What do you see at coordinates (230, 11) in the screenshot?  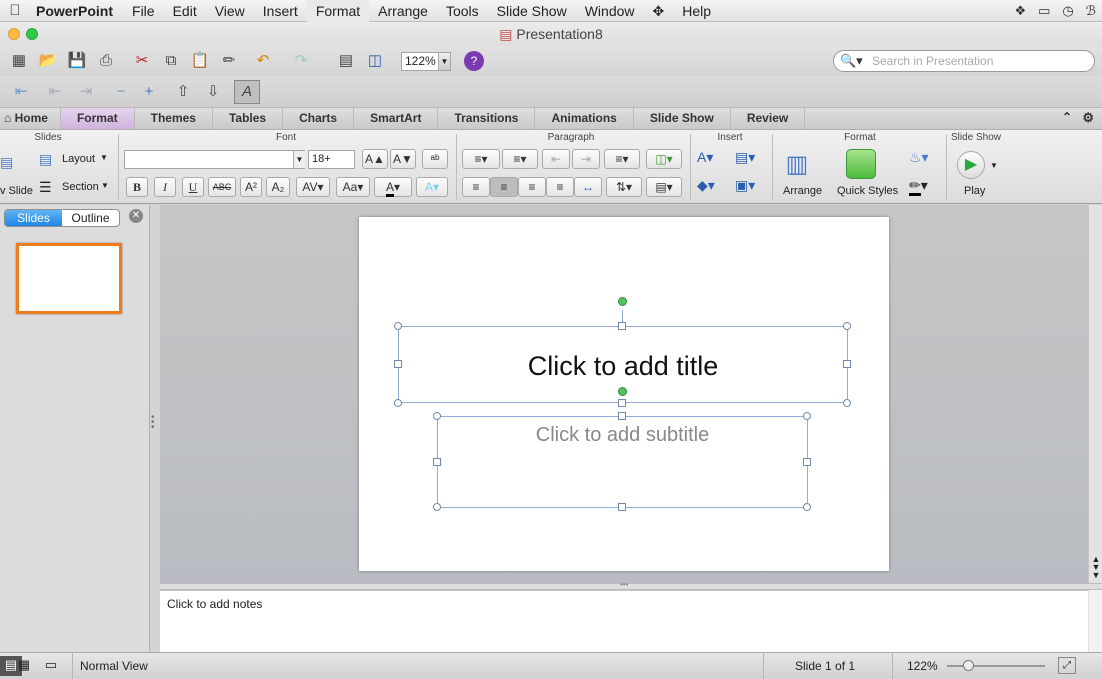 I see `menu-view: View` at bounding box center [230, 11].